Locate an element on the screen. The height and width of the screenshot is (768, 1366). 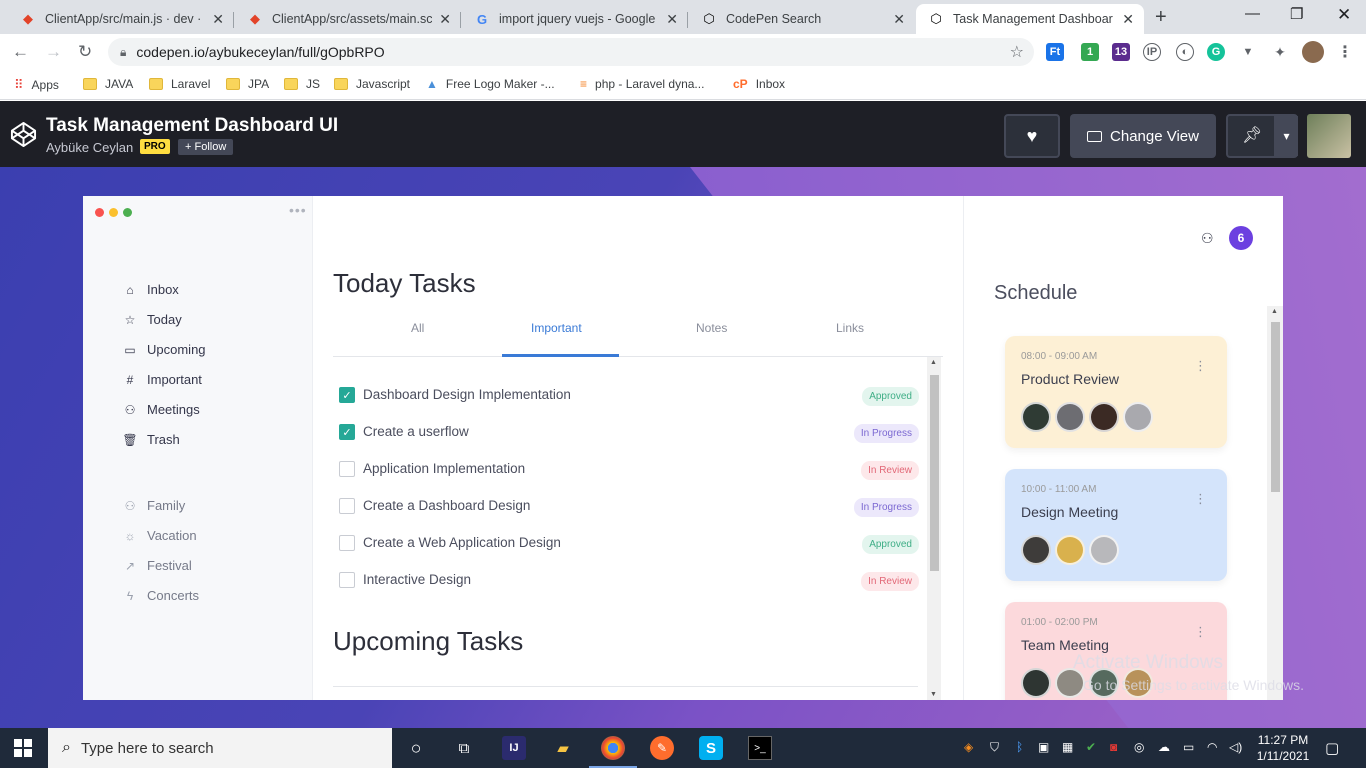
tab-notes: Notes is located at coordinates (711, 328).